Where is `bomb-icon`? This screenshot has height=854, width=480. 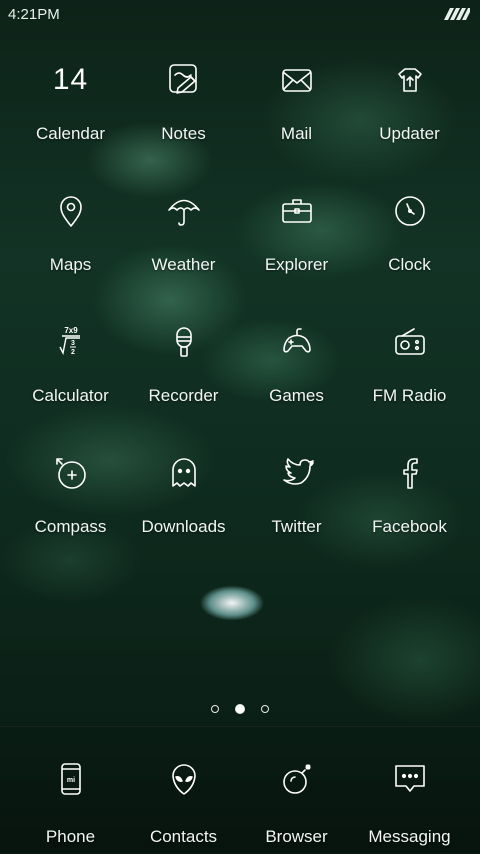 bomb-icon is located at coordinates (296, 779).